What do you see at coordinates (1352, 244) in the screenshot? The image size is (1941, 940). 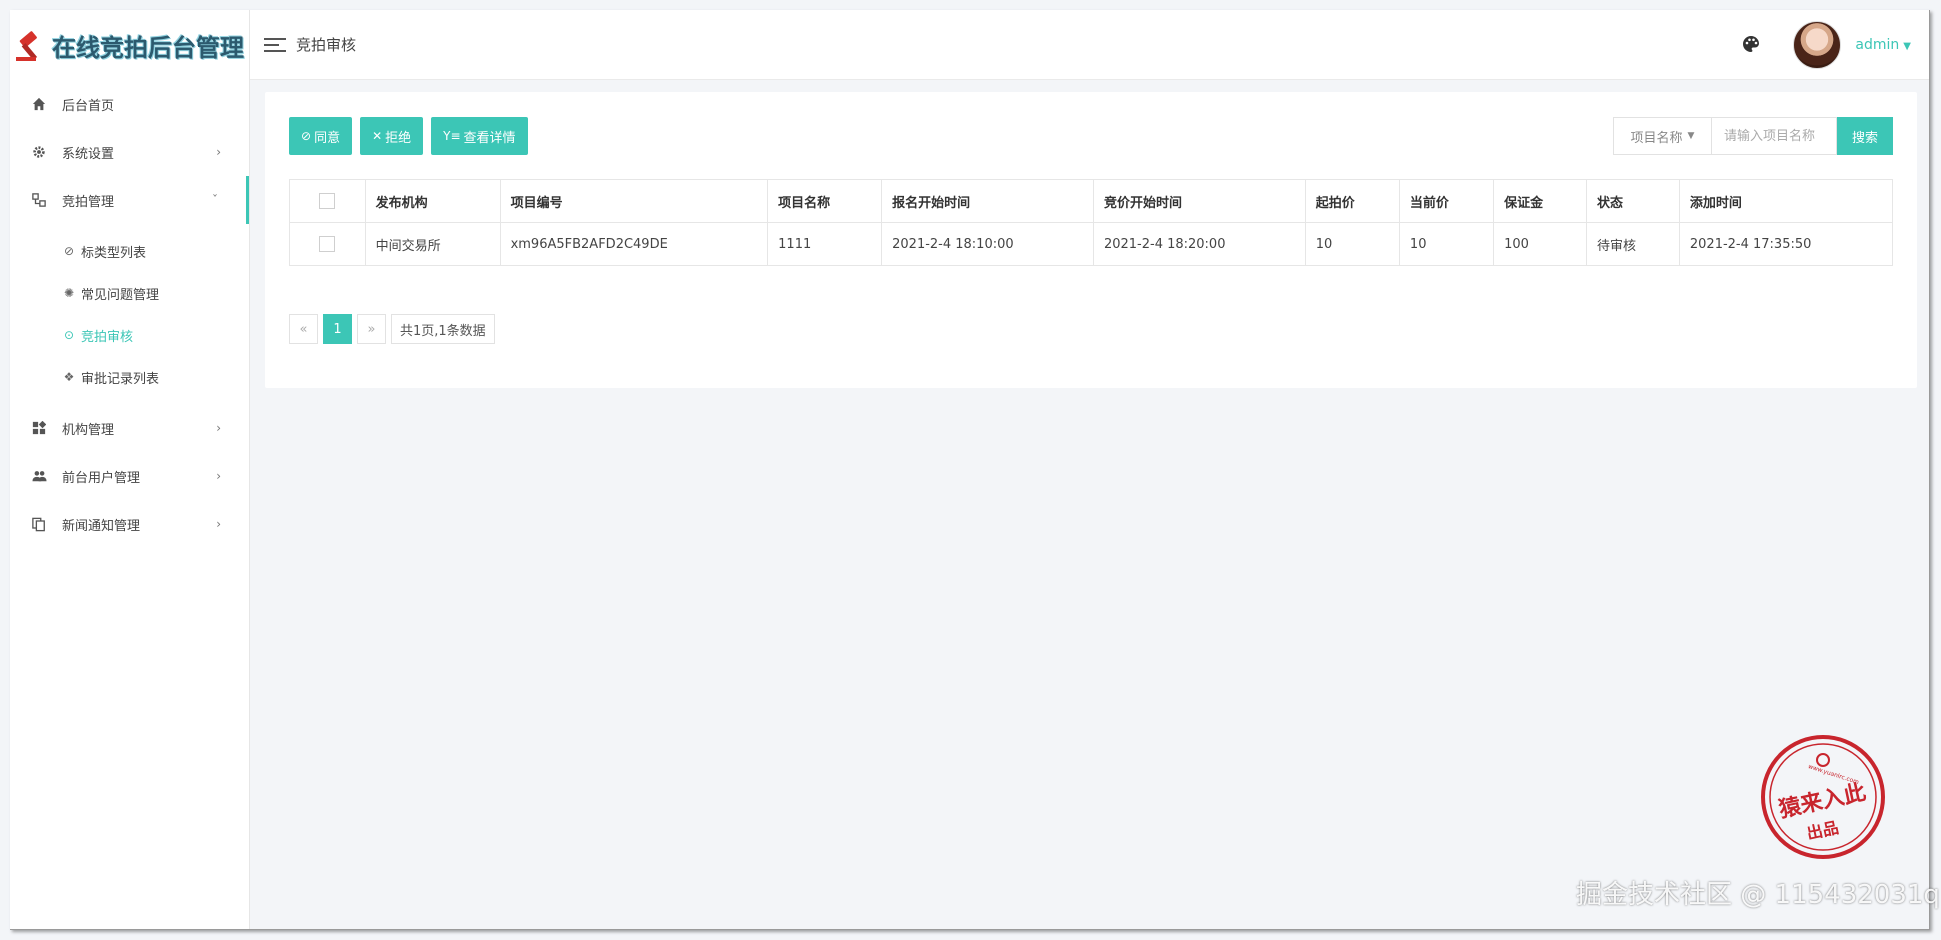 I see `cell-start-price: 10` at bounding box center [1352, 244].